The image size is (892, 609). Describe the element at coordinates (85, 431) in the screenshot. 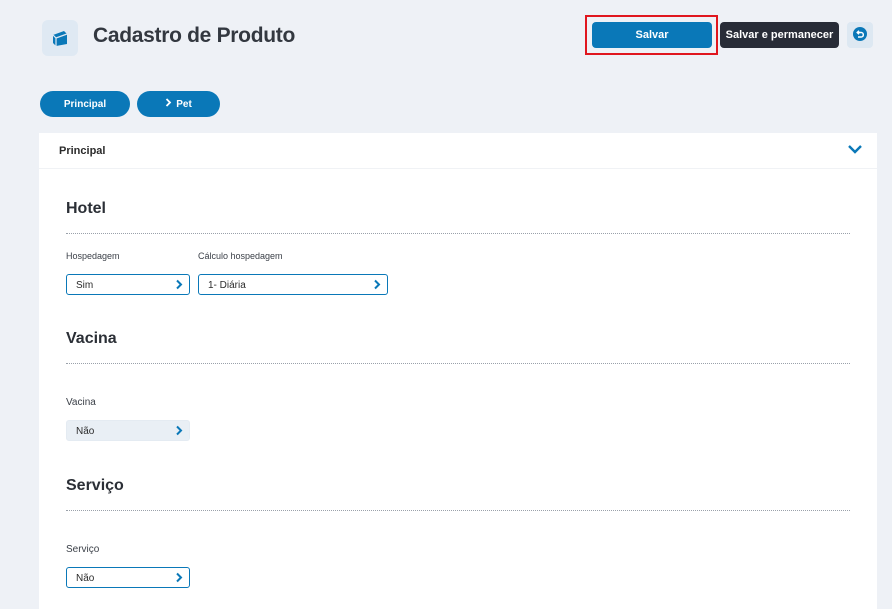

I see `vacina-value: Não` at that location.